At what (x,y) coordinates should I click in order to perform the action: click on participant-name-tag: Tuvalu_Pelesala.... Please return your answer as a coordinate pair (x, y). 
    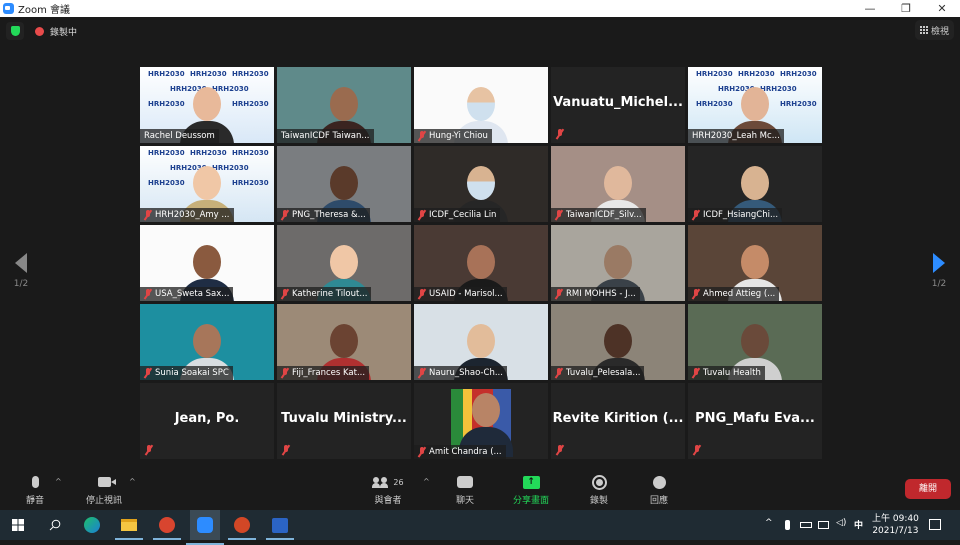
    Looking at the image, I should click on (598, 373).